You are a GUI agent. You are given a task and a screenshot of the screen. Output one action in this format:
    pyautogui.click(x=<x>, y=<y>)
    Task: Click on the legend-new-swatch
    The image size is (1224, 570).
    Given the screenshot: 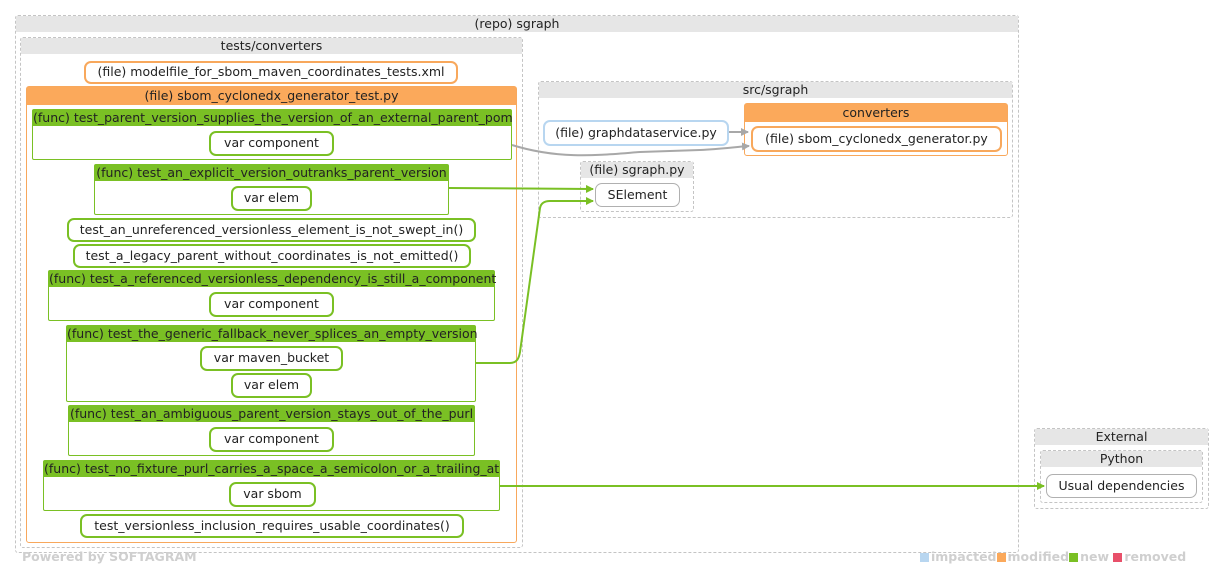 What is the action you would take?
    pyautogui.click(x=1074, y=557)
    